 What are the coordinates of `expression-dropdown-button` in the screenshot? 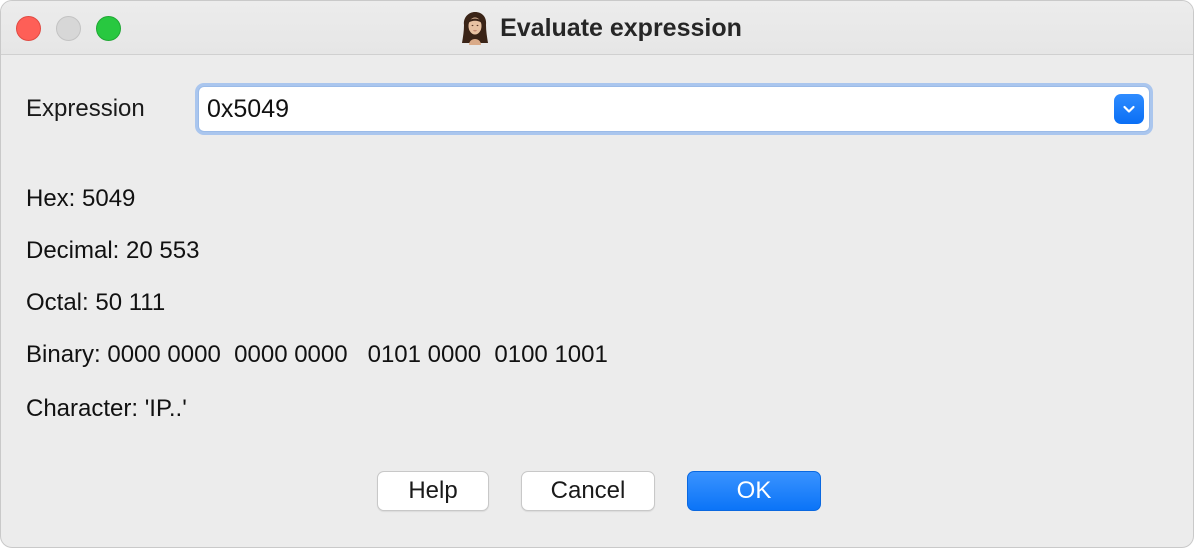 It's located at (1129, 109).